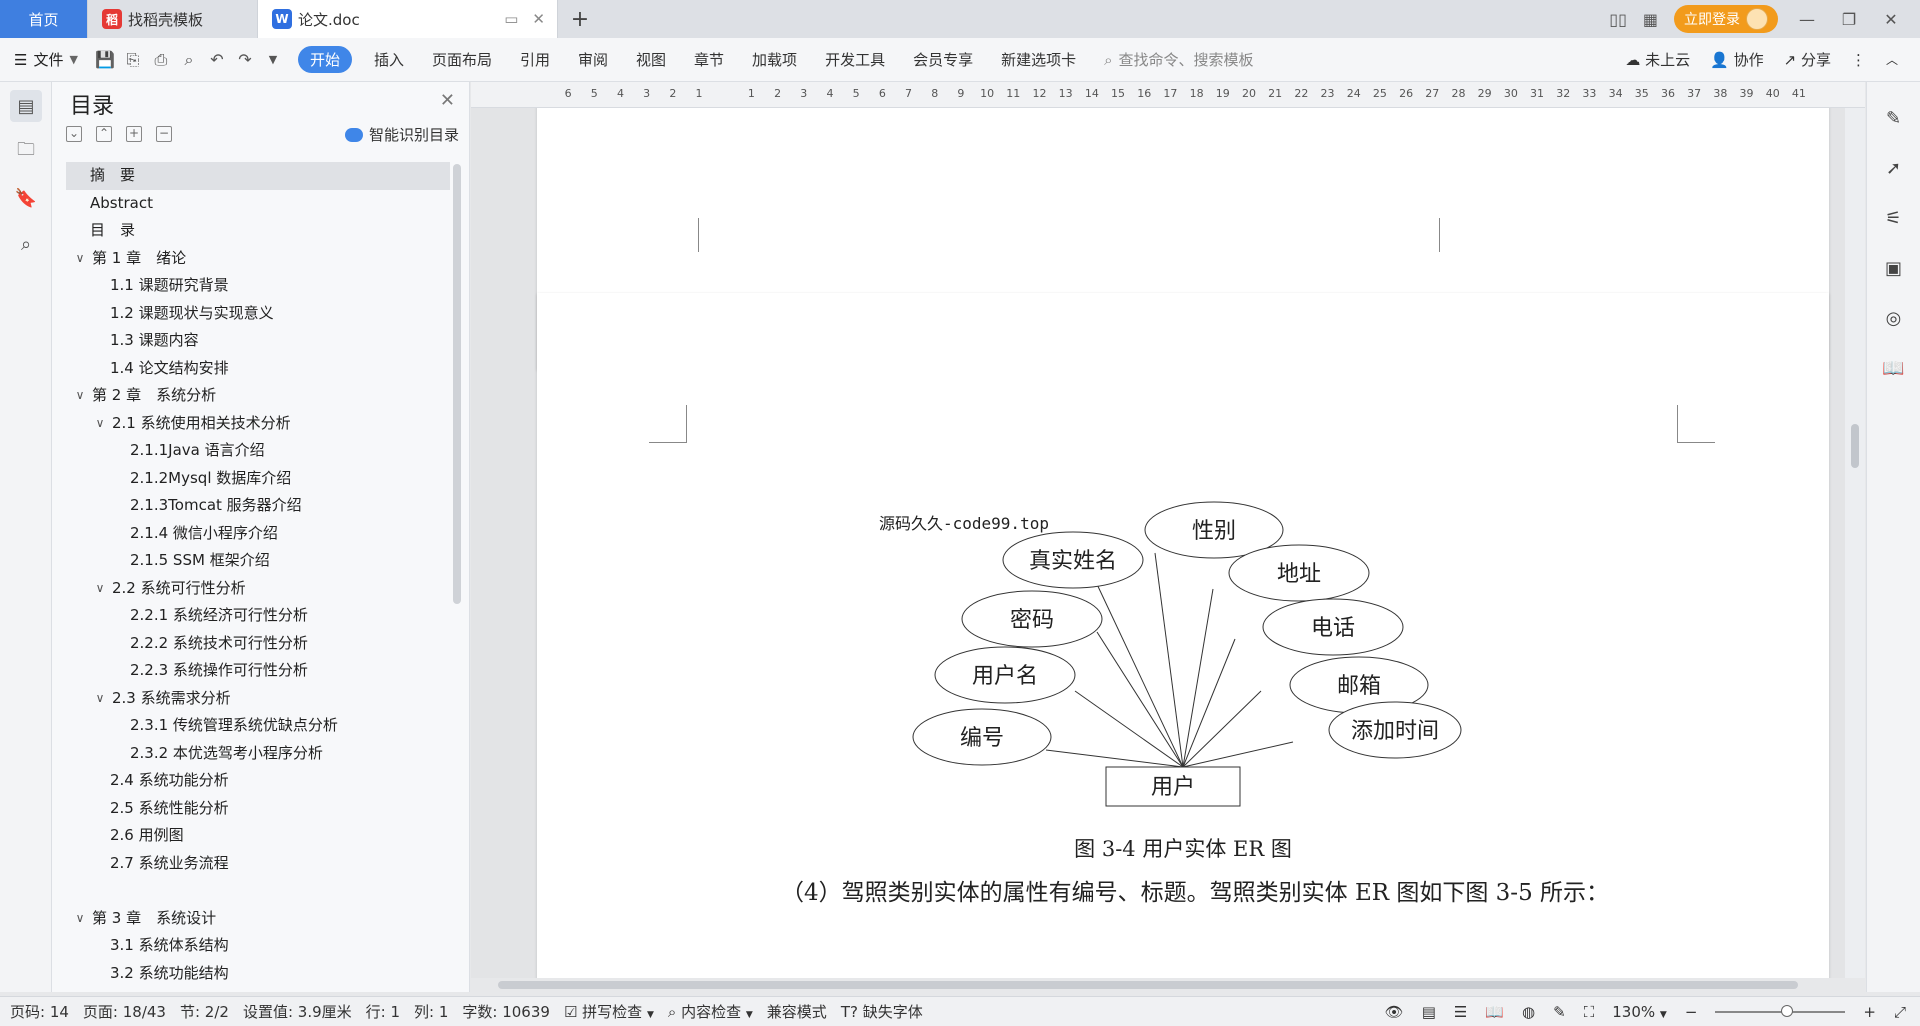  I want to click on cloud-status: ☁ 未上云, so click(1657, 59).